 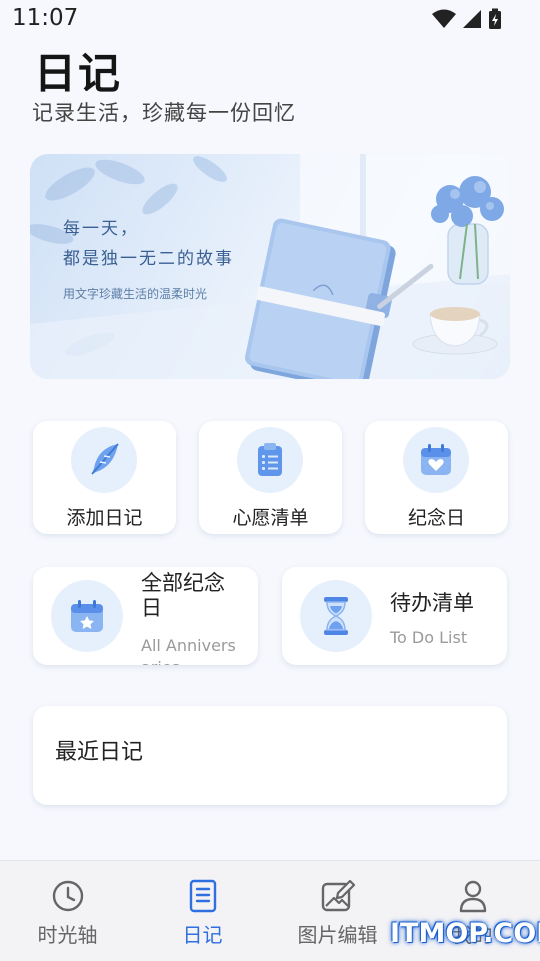 I want to click on nav-diary-label: 日记, so click(x=202, y=935).